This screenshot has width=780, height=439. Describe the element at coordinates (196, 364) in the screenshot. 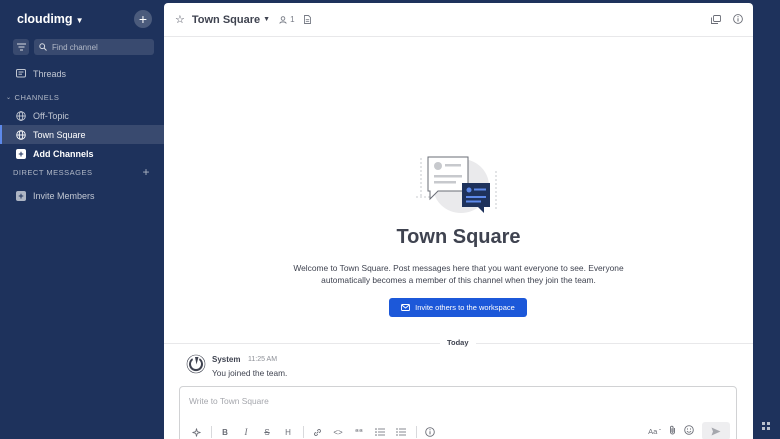

I see `system-avatar` at that location.